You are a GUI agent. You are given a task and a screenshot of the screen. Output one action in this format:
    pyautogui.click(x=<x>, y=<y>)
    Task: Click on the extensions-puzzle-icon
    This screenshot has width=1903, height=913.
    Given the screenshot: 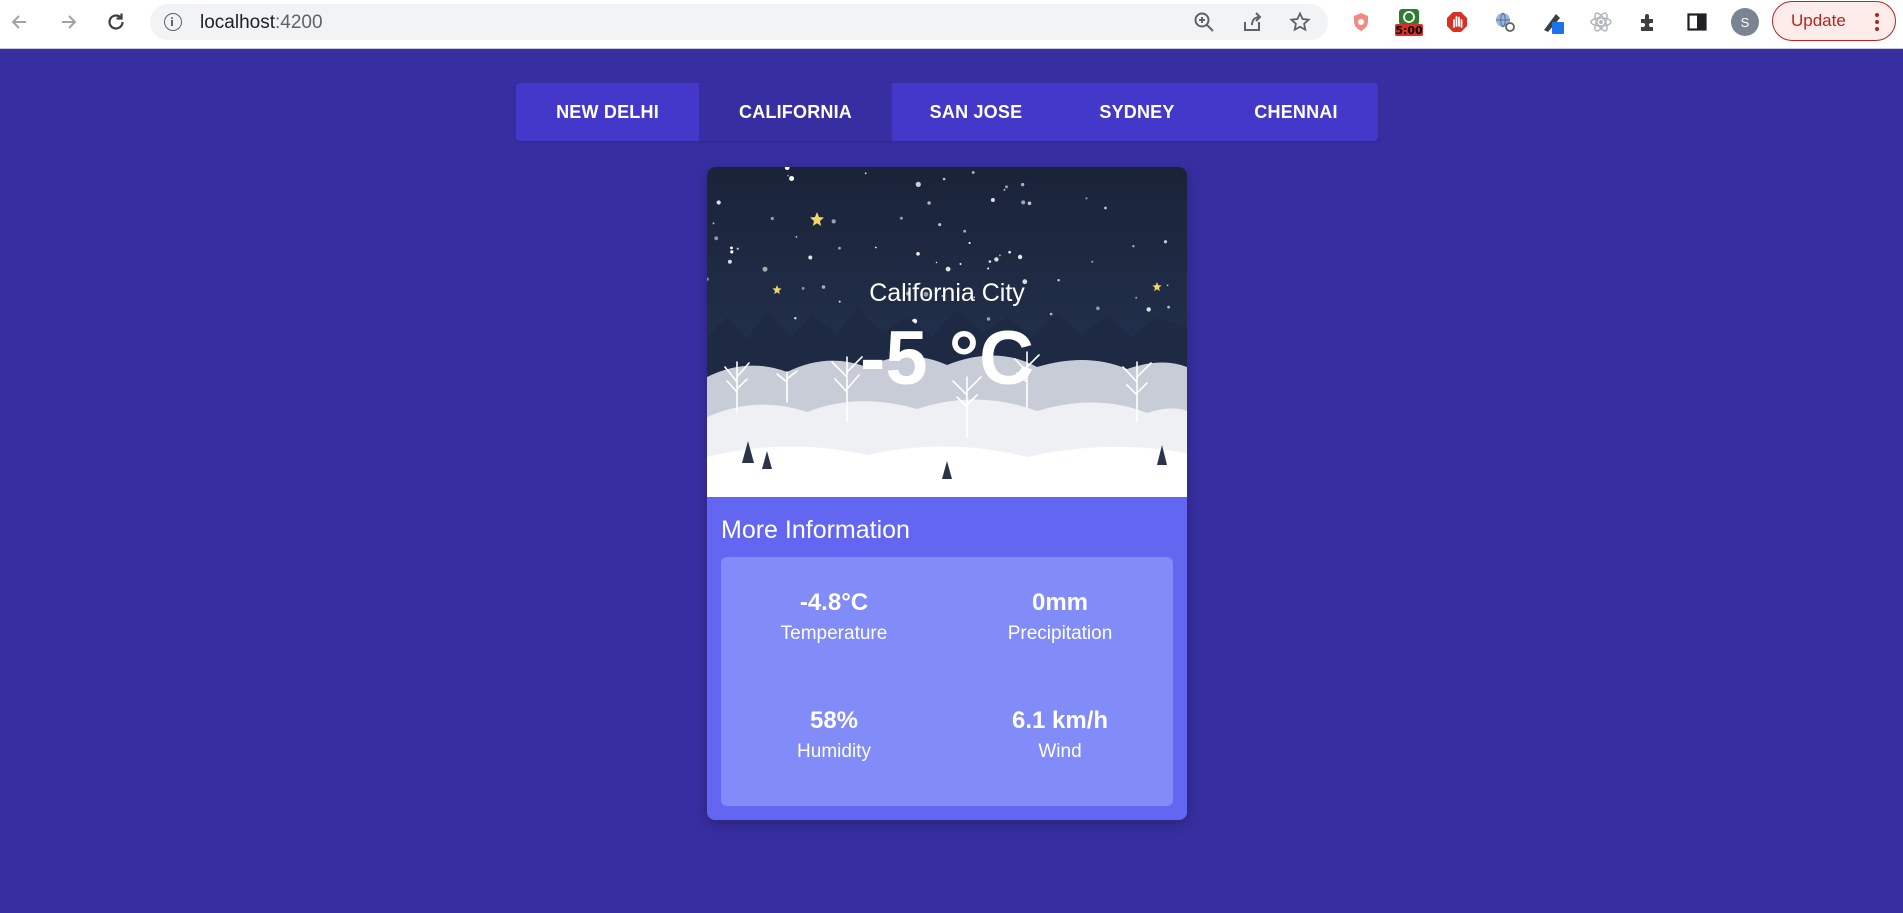 What is the action you would take?
    pyautogui.click(x=1649, y=22)
    